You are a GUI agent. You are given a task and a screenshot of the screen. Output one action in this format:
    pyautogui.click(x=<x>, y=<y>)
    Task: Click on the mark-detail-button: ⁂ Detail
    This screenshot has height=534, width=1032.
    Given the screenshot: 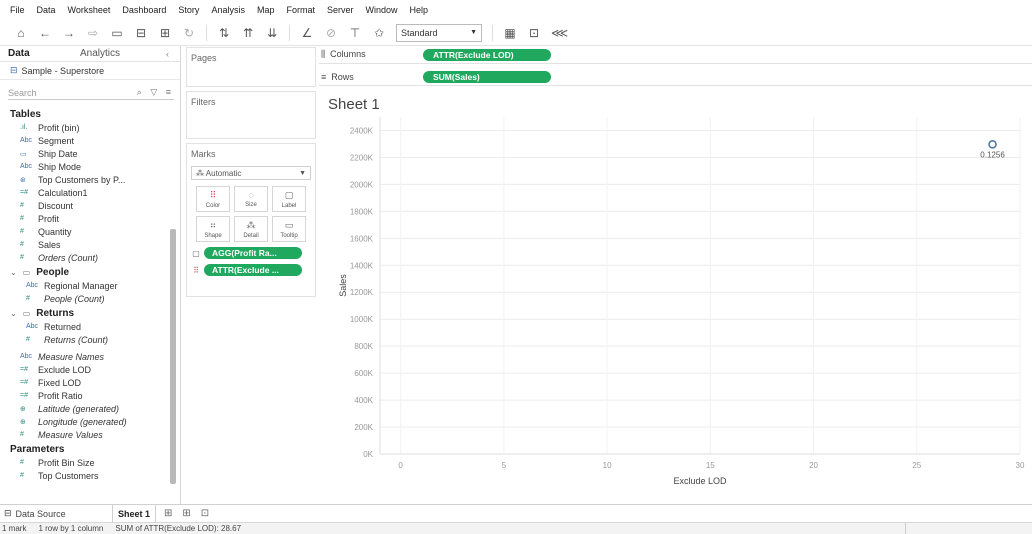 What is the action you would take?
    pyautogui.click(x=251, y=229)
    